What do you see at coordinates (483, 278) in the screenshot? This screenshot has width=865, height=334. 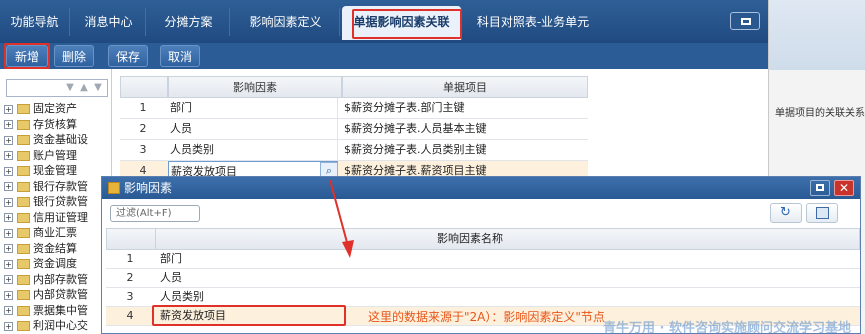 I see `list-item: 2 人员` at bounding box center [483, 278].